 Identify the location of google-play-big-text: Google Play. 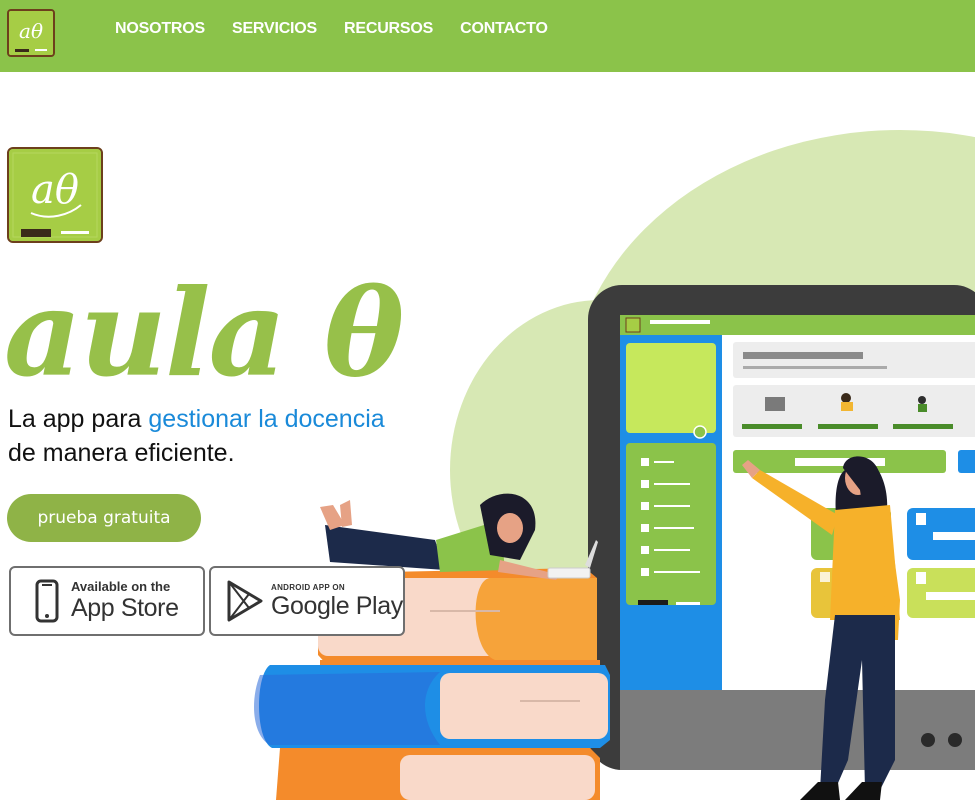
(337, 605).